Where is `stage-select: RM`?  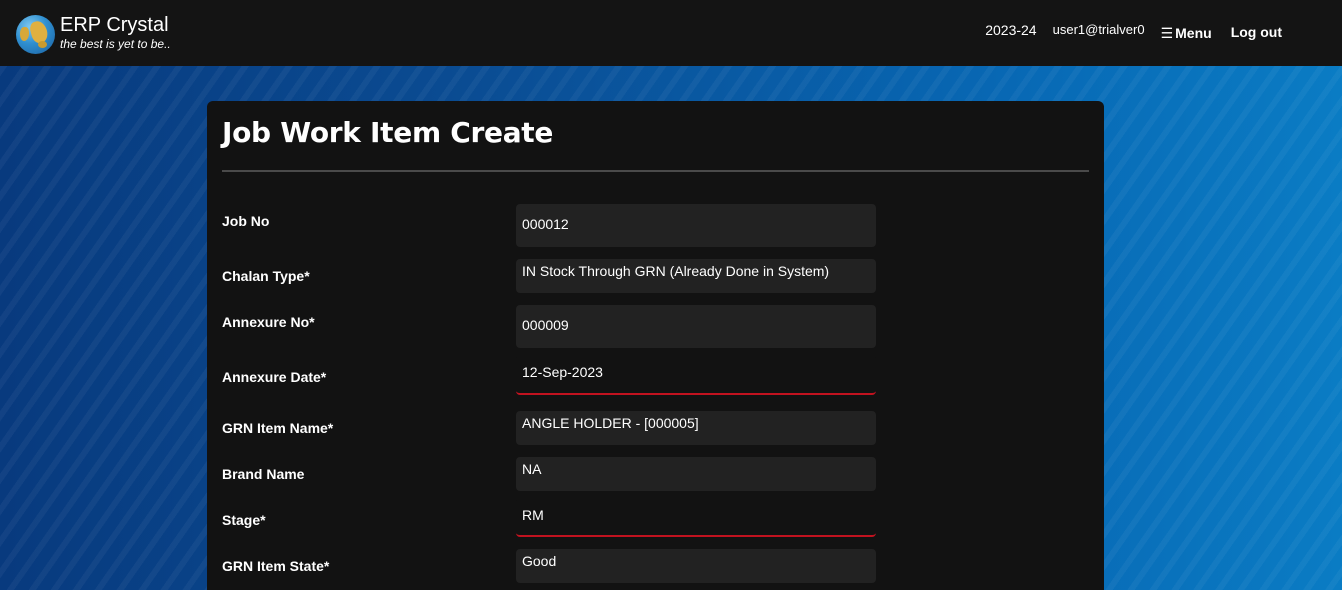
stage-select: RM is located at coordinates (696, 517).